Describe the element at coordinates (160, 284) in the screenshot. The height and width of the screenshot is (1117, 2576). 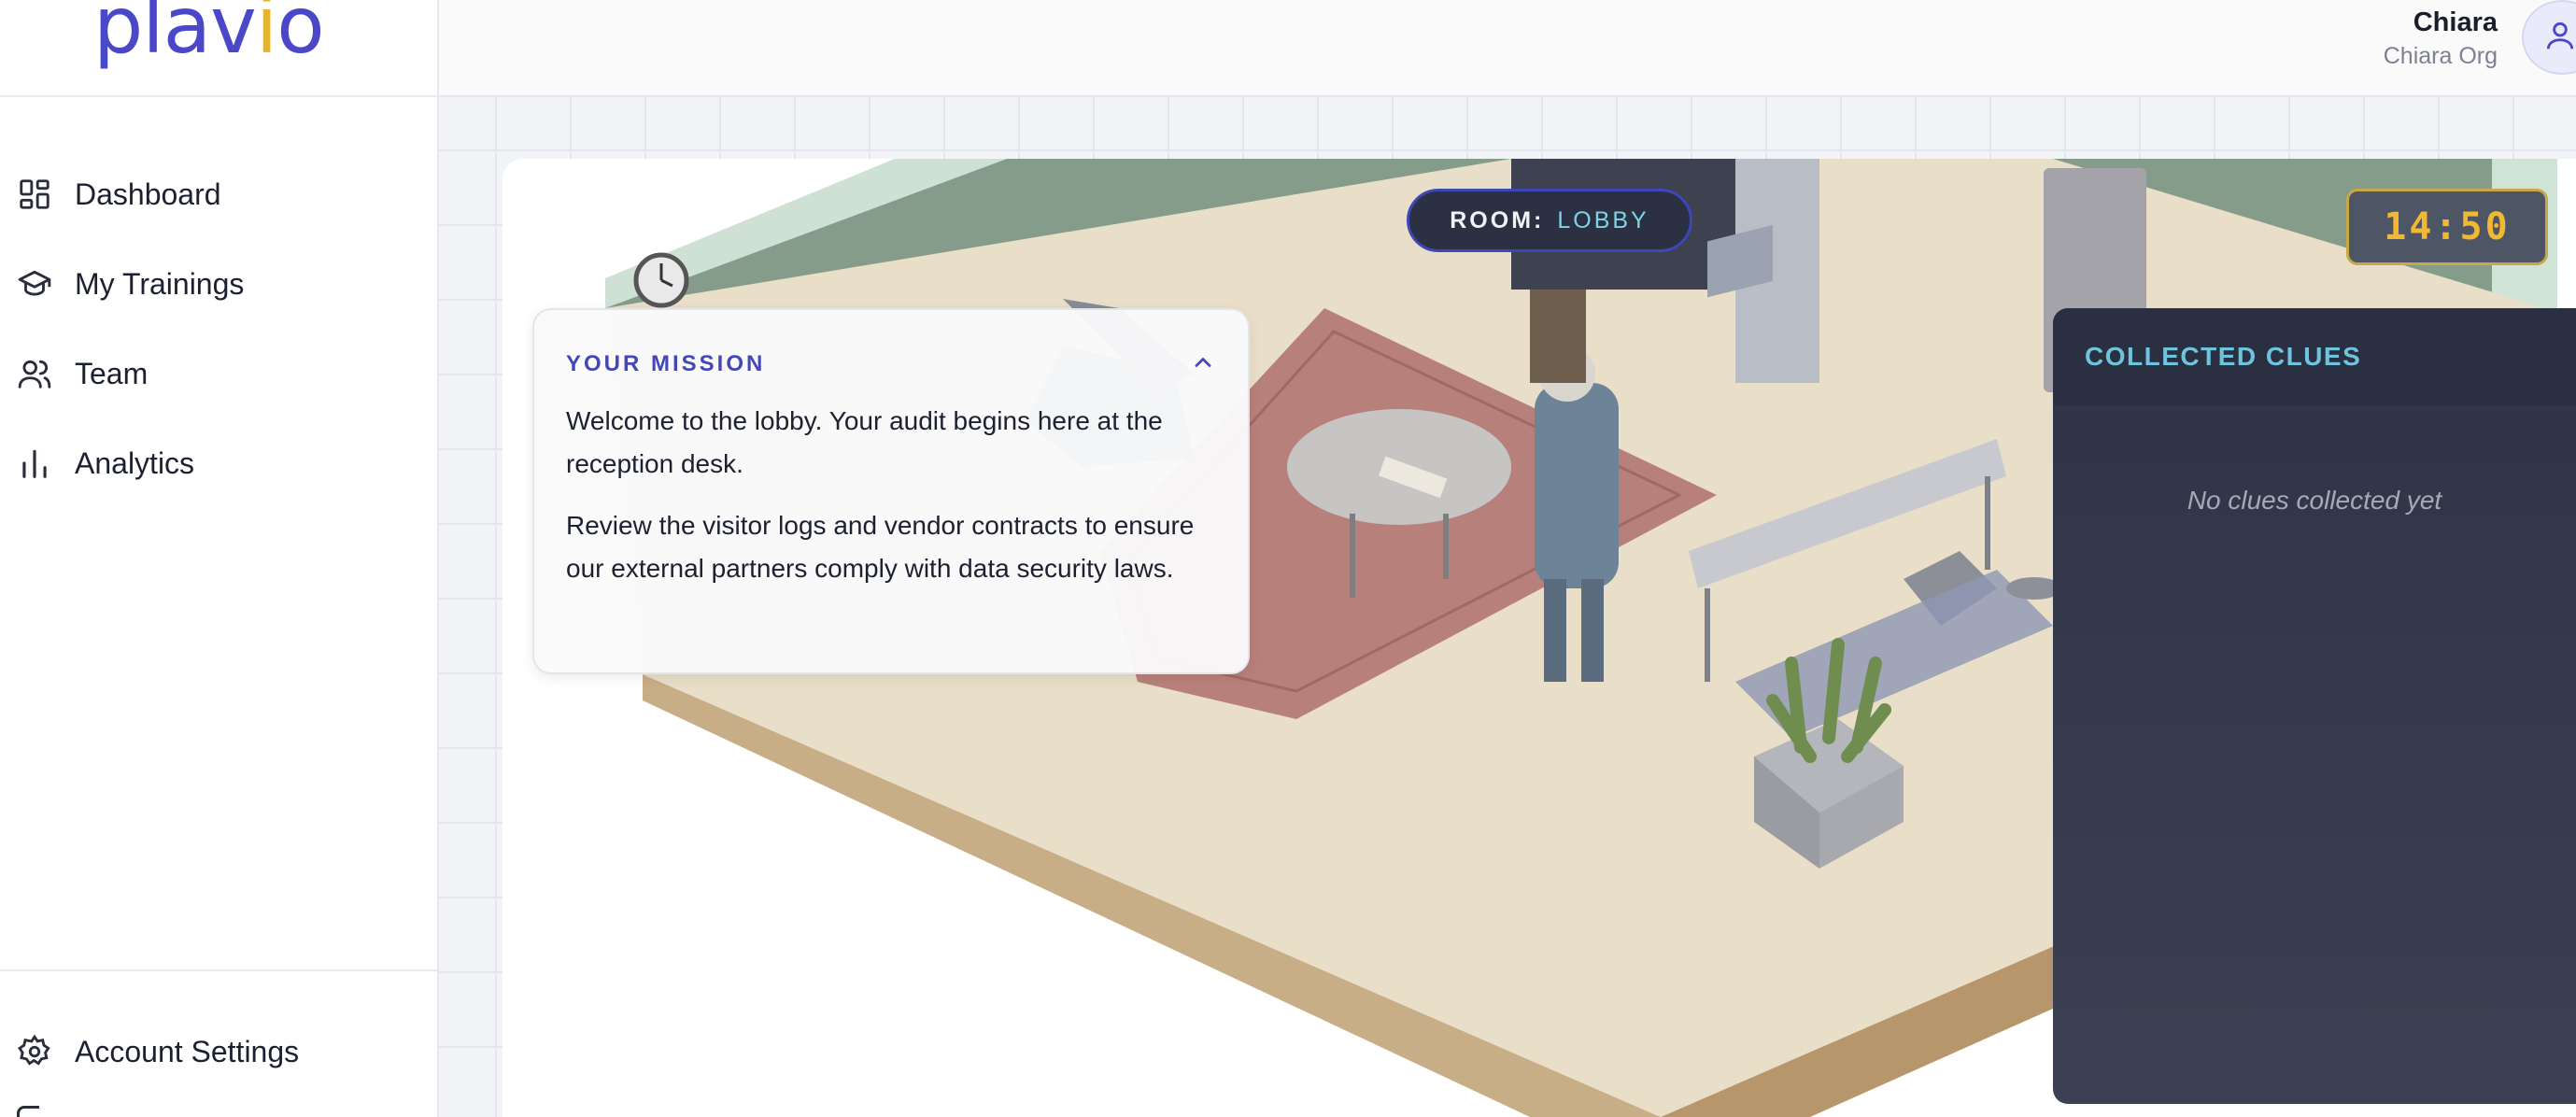
I see `sidebar-item-label: My Trainings` at that location.